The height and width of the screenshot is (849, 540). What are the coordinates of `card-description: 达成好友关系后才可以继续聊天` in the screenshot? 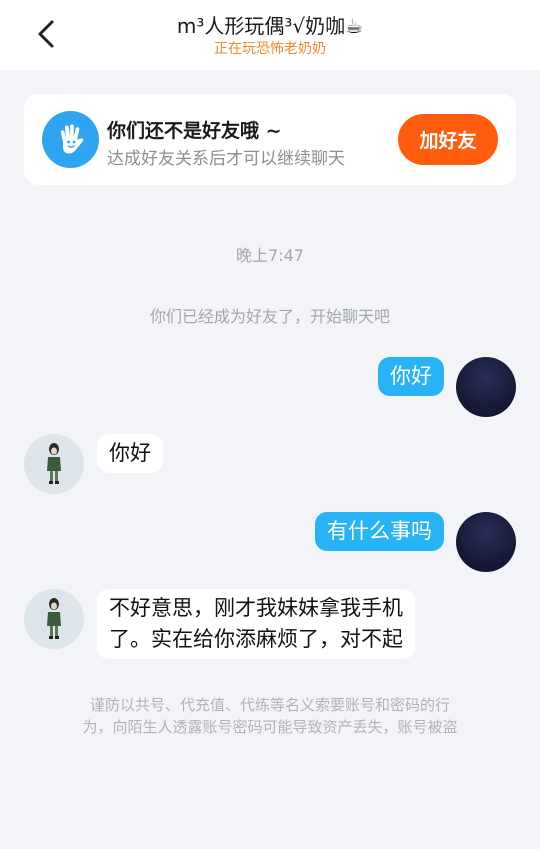 It's located at (226, 159).